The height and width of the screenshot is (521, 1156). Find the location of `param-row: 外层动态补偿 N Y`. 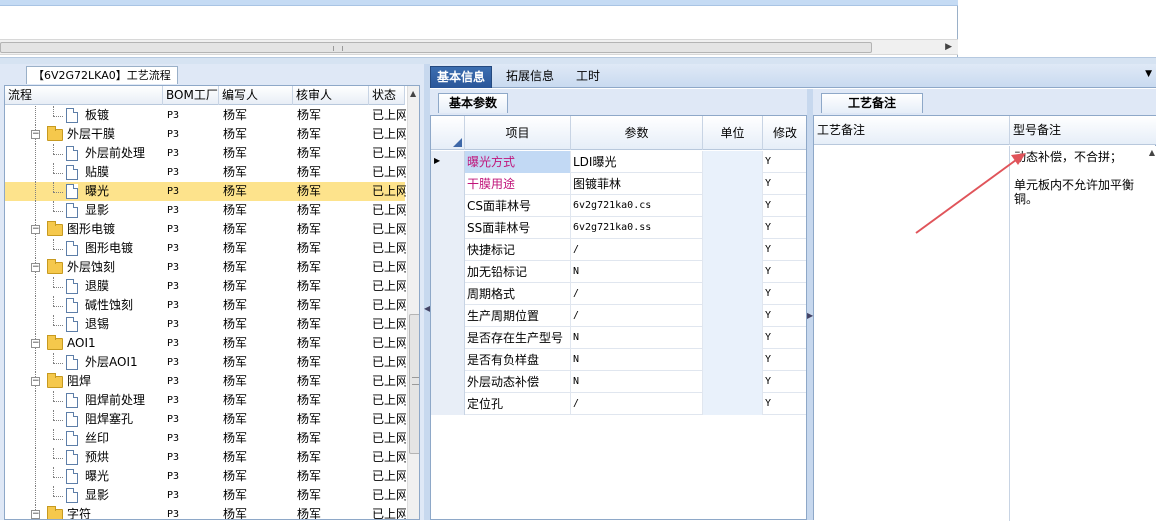

param-row: 外层动态补偿 N Y is located at coordinates (618, 382).